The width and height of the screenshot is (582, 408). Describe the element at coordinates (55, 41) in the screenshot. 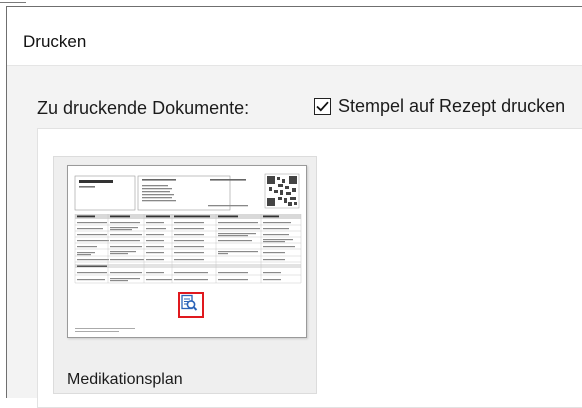

I see `dialog-title: Drucken` at that location.